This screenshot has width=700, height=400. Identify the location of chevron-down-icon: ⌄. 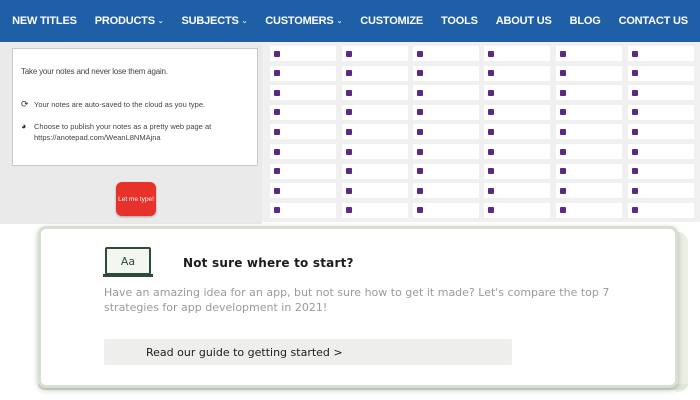
(339, 21).